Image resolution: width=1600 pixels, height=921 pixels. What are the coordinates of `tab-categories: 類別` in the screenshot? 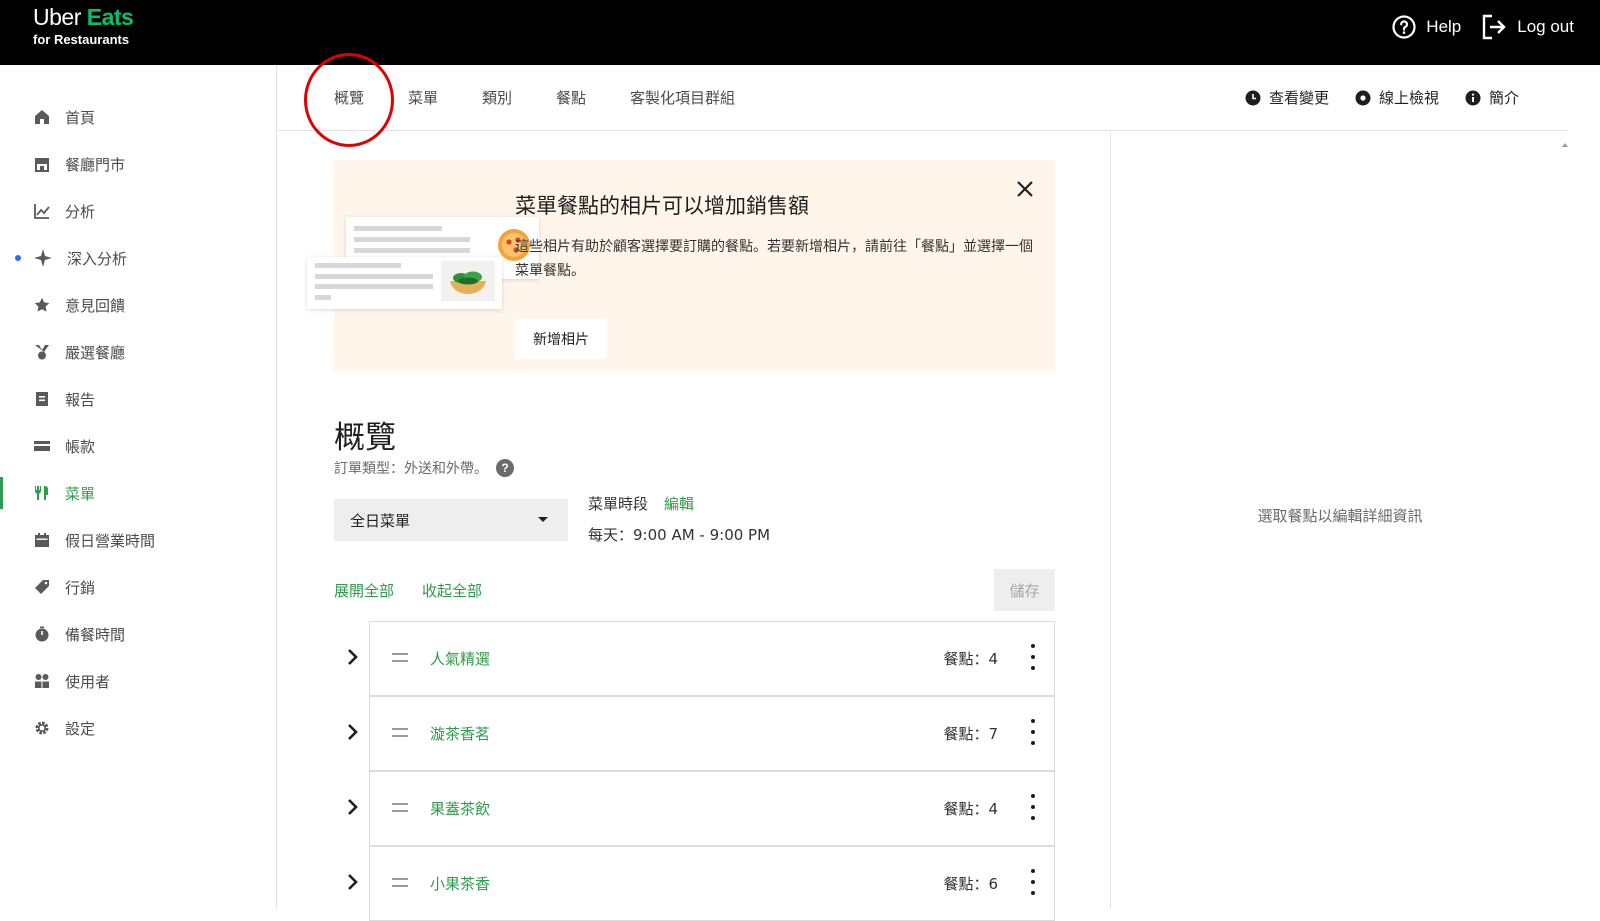 It's located at (497, 97).